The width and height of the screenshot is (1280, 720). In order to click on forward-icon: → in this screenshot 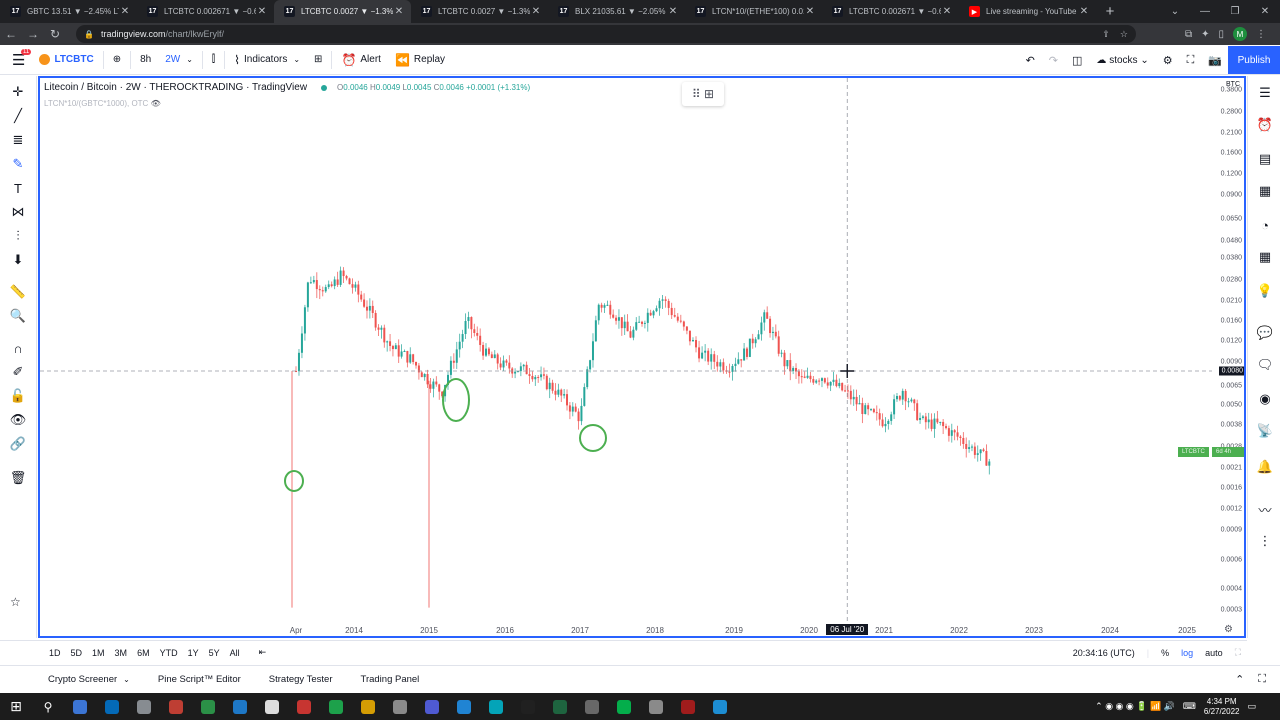, I will do `click(33, 34)`.